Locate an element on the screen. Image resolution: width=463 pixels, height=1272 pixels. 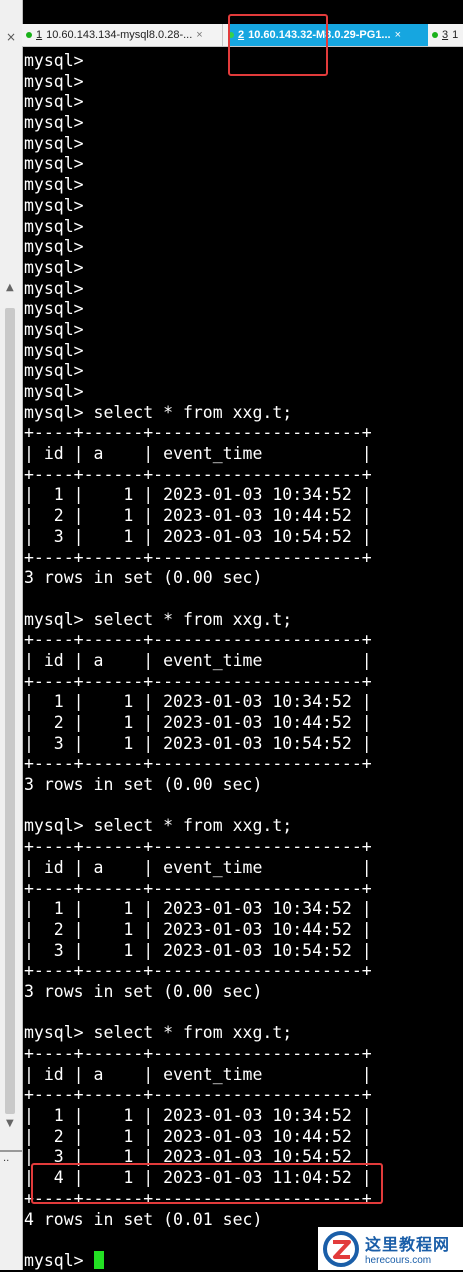
tab-session-1: 1 10.60.143.134-mysql8.0.28-... × is located at coordinates (124, 35).